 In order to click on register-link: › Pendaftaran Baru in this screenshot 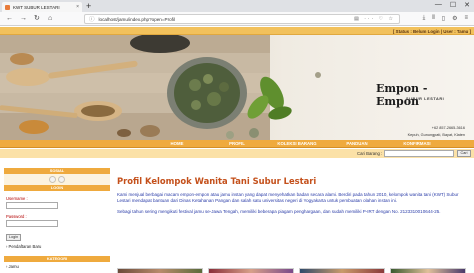, I will do `click(57, 246)`.